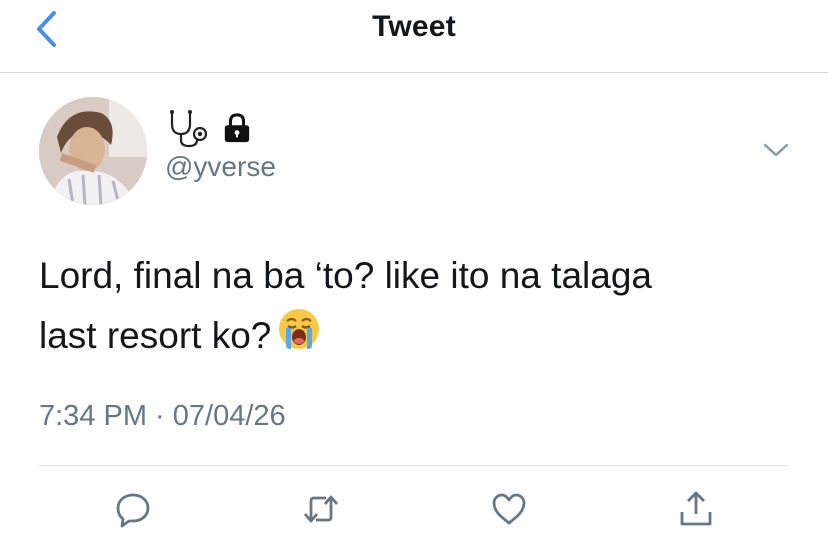  I want to click on reply-icon, so click(133, 510).